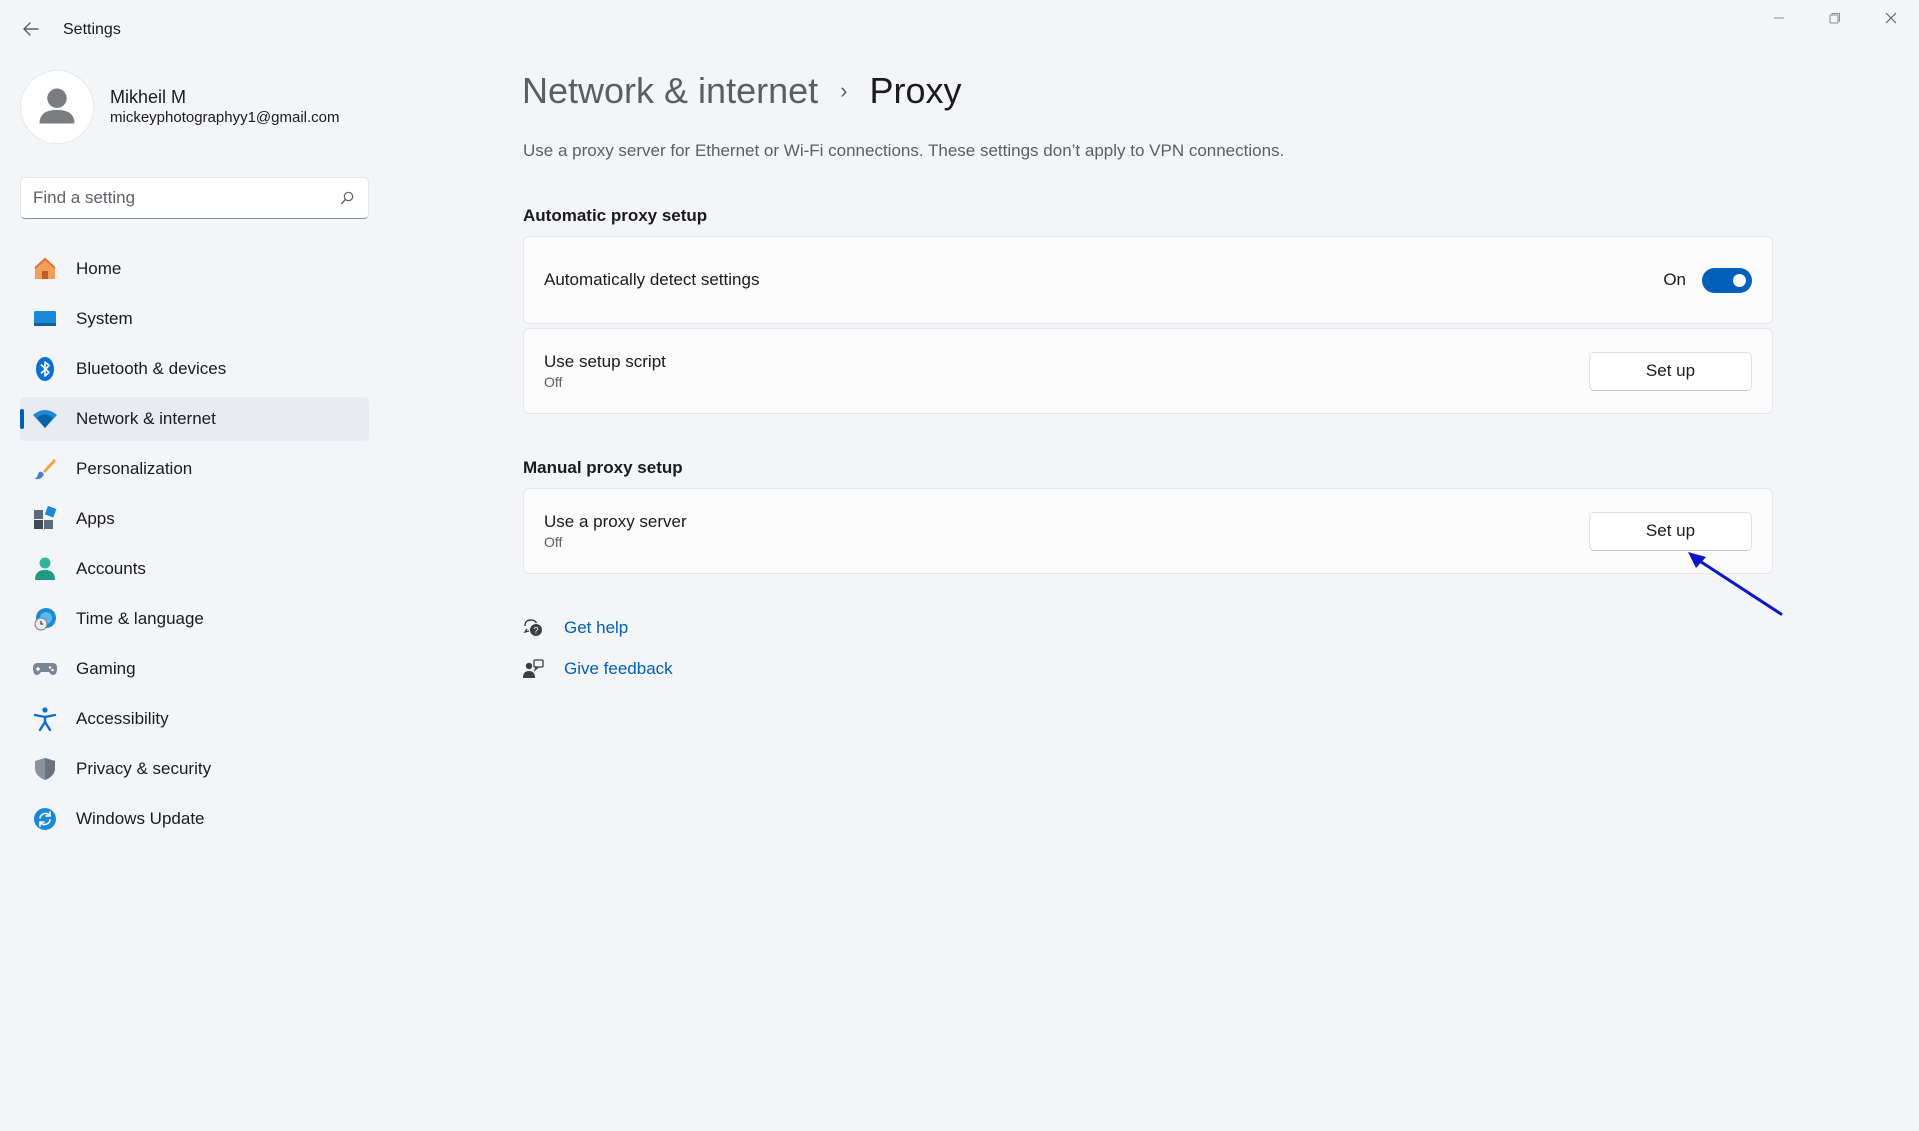 This screenshot has width=1919, height=1131. I want to click on app-title: Settings, so click(92, 29).